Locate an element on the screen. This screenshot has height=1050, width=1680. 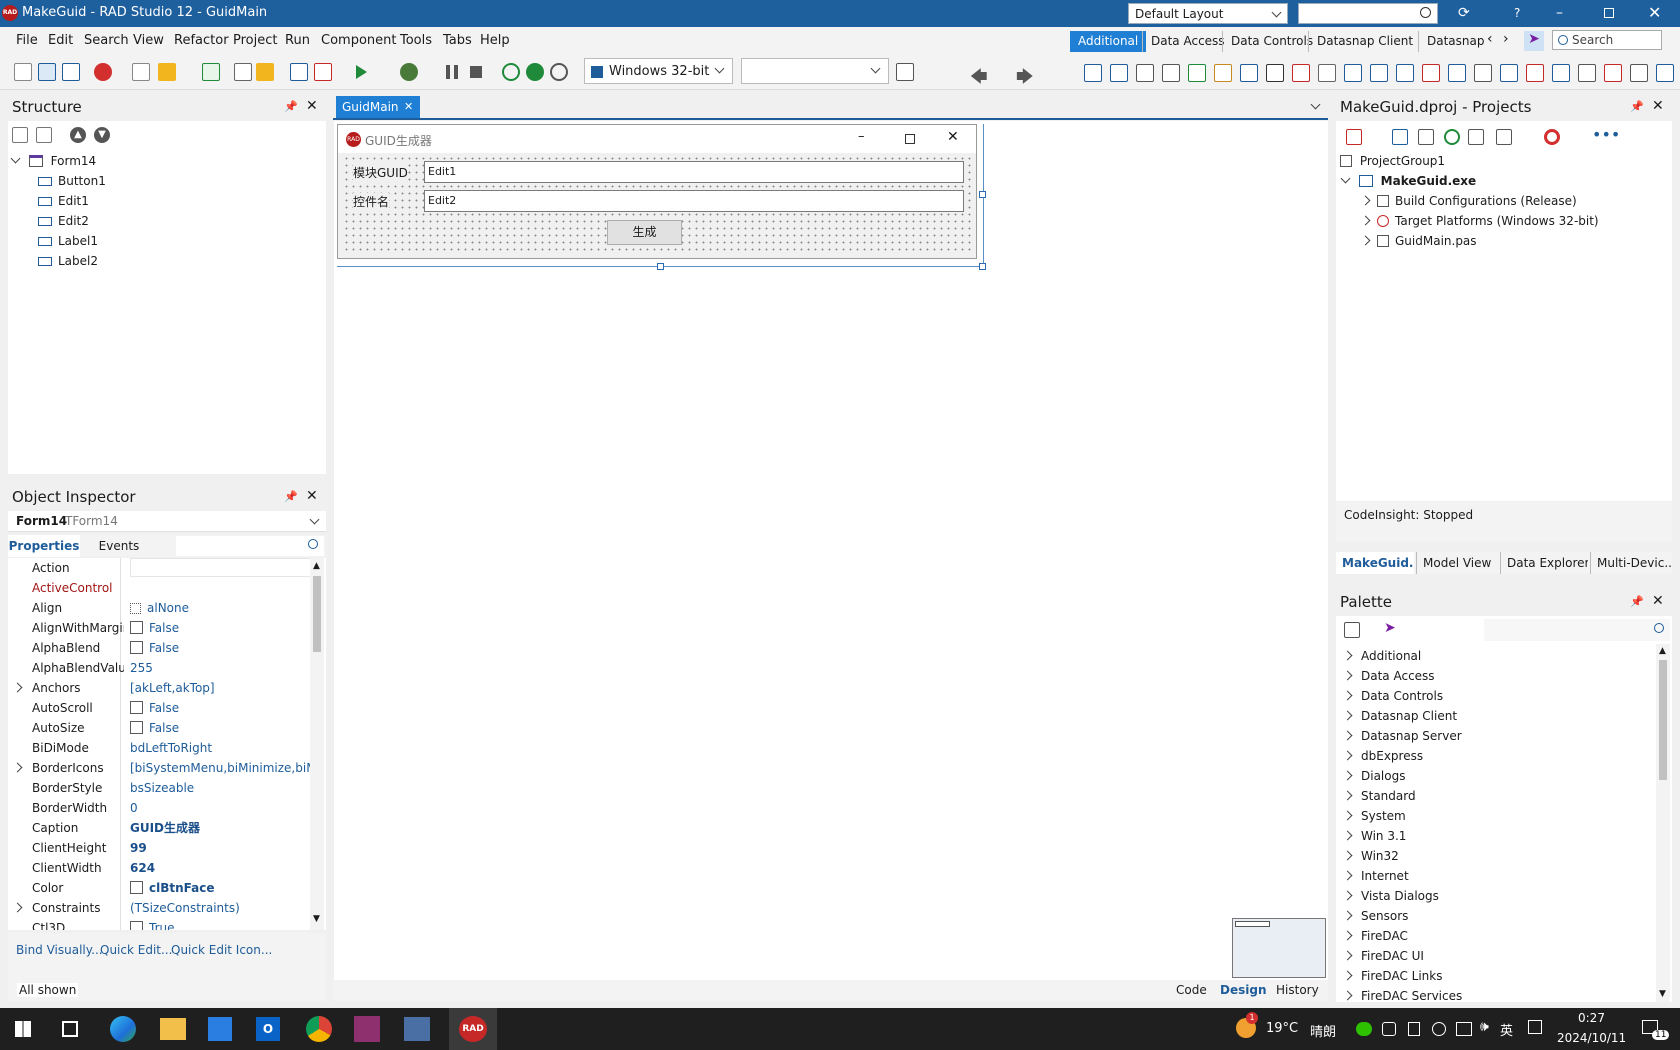
menu-component: Component is located at coordinates (358, 40).